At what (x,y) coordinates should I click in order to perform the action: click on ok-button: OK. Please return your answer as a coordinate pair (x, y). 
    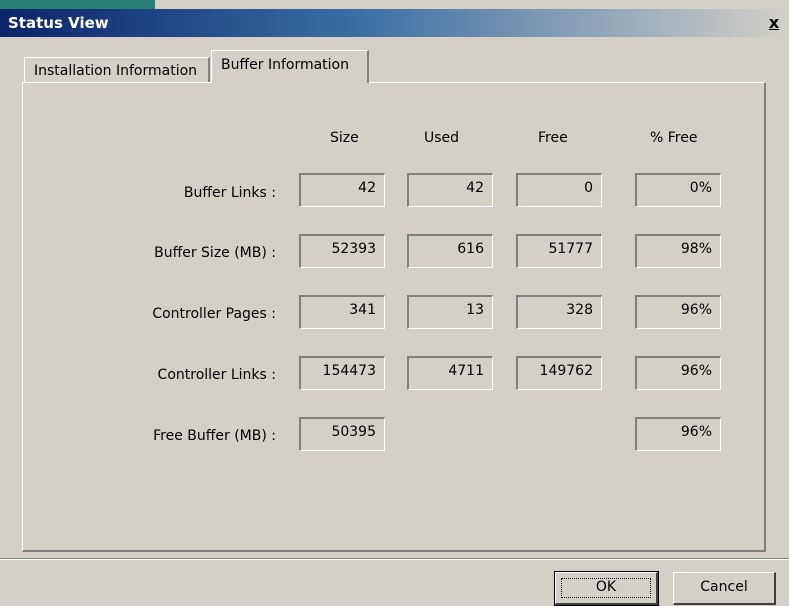
    Looking at the image, I should click on (606, 588).